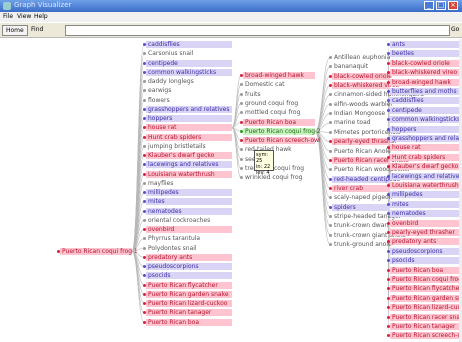  Describe the element at coordinates (361, 207) in the screenshot. I see `graph-node: spiders` at that location.